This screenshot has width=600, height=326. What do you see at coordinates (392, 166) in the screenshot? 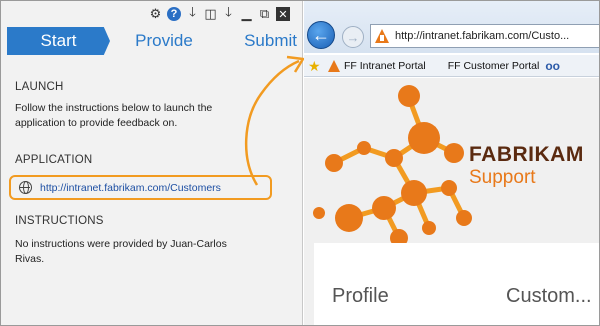
I see `fabrikam-molecule-logo` at bounding box center [392, 166].